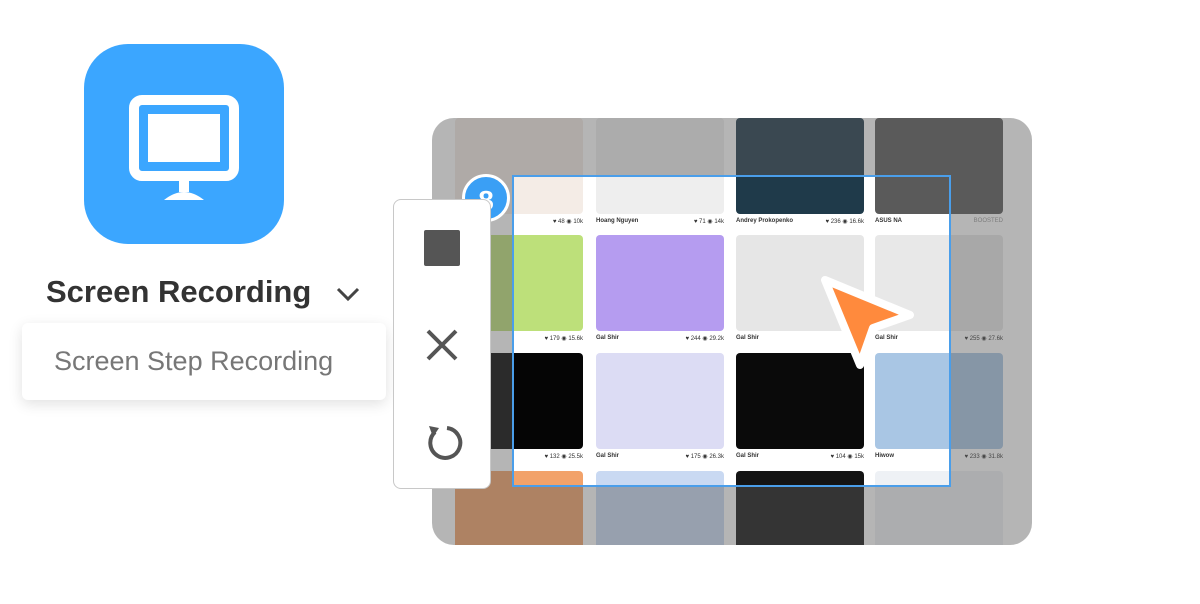 The image size is (1200, 604). Describe the element at coordinates (974, 457) in the screenshot. I see `likes-count: 233` at that location.